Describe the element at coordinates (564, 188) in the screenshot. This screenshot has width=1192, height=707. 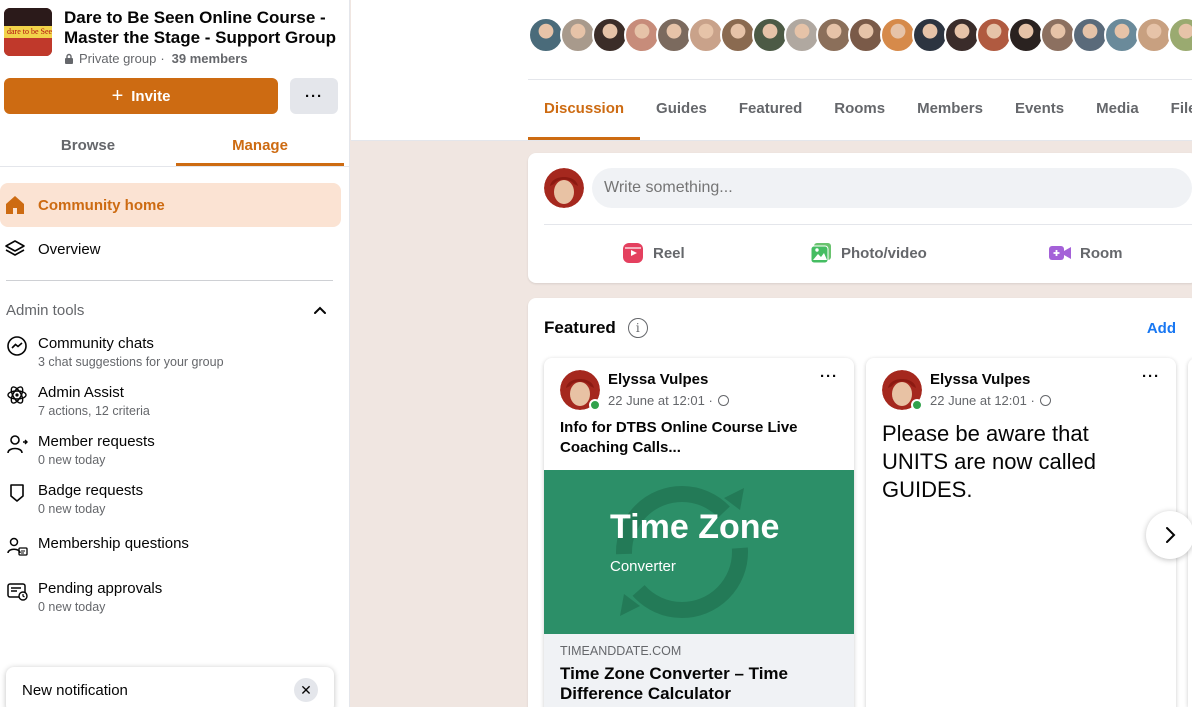
I see `user-avatar` at that location.